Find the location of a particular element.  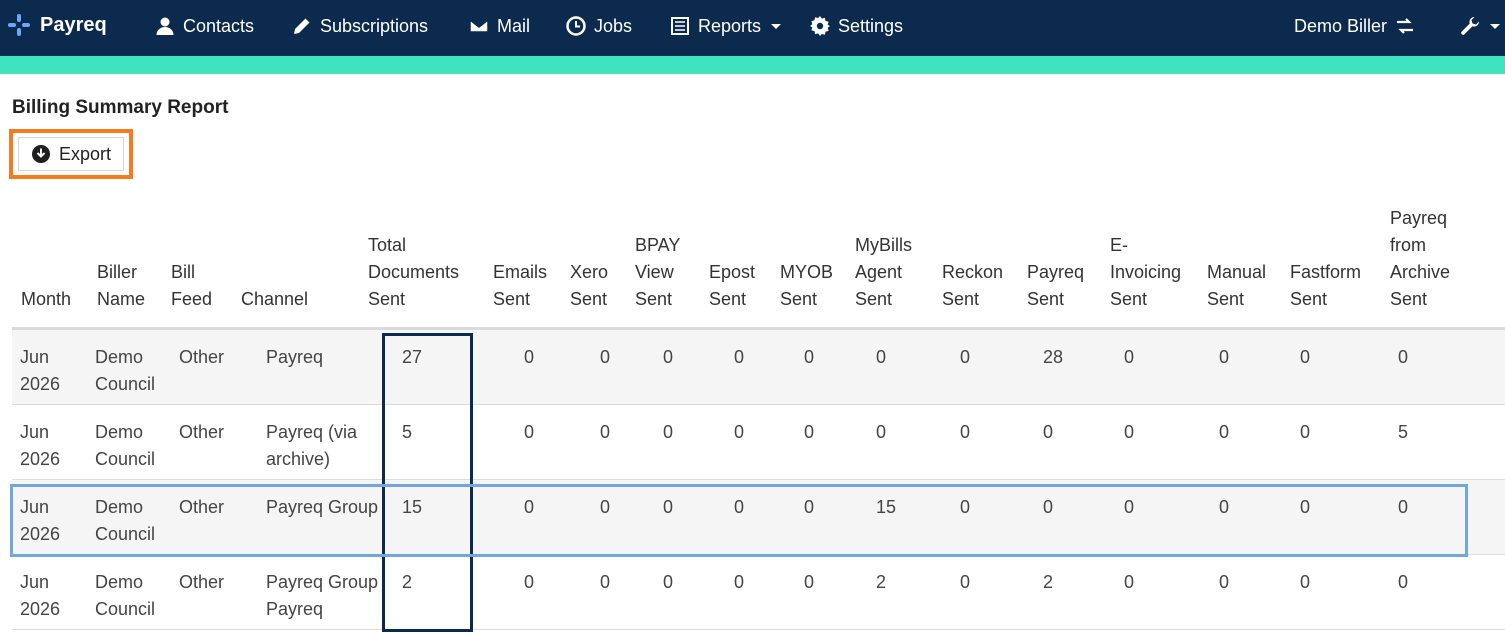

export-highlight-box: Export is located at coordinates (71, 154).